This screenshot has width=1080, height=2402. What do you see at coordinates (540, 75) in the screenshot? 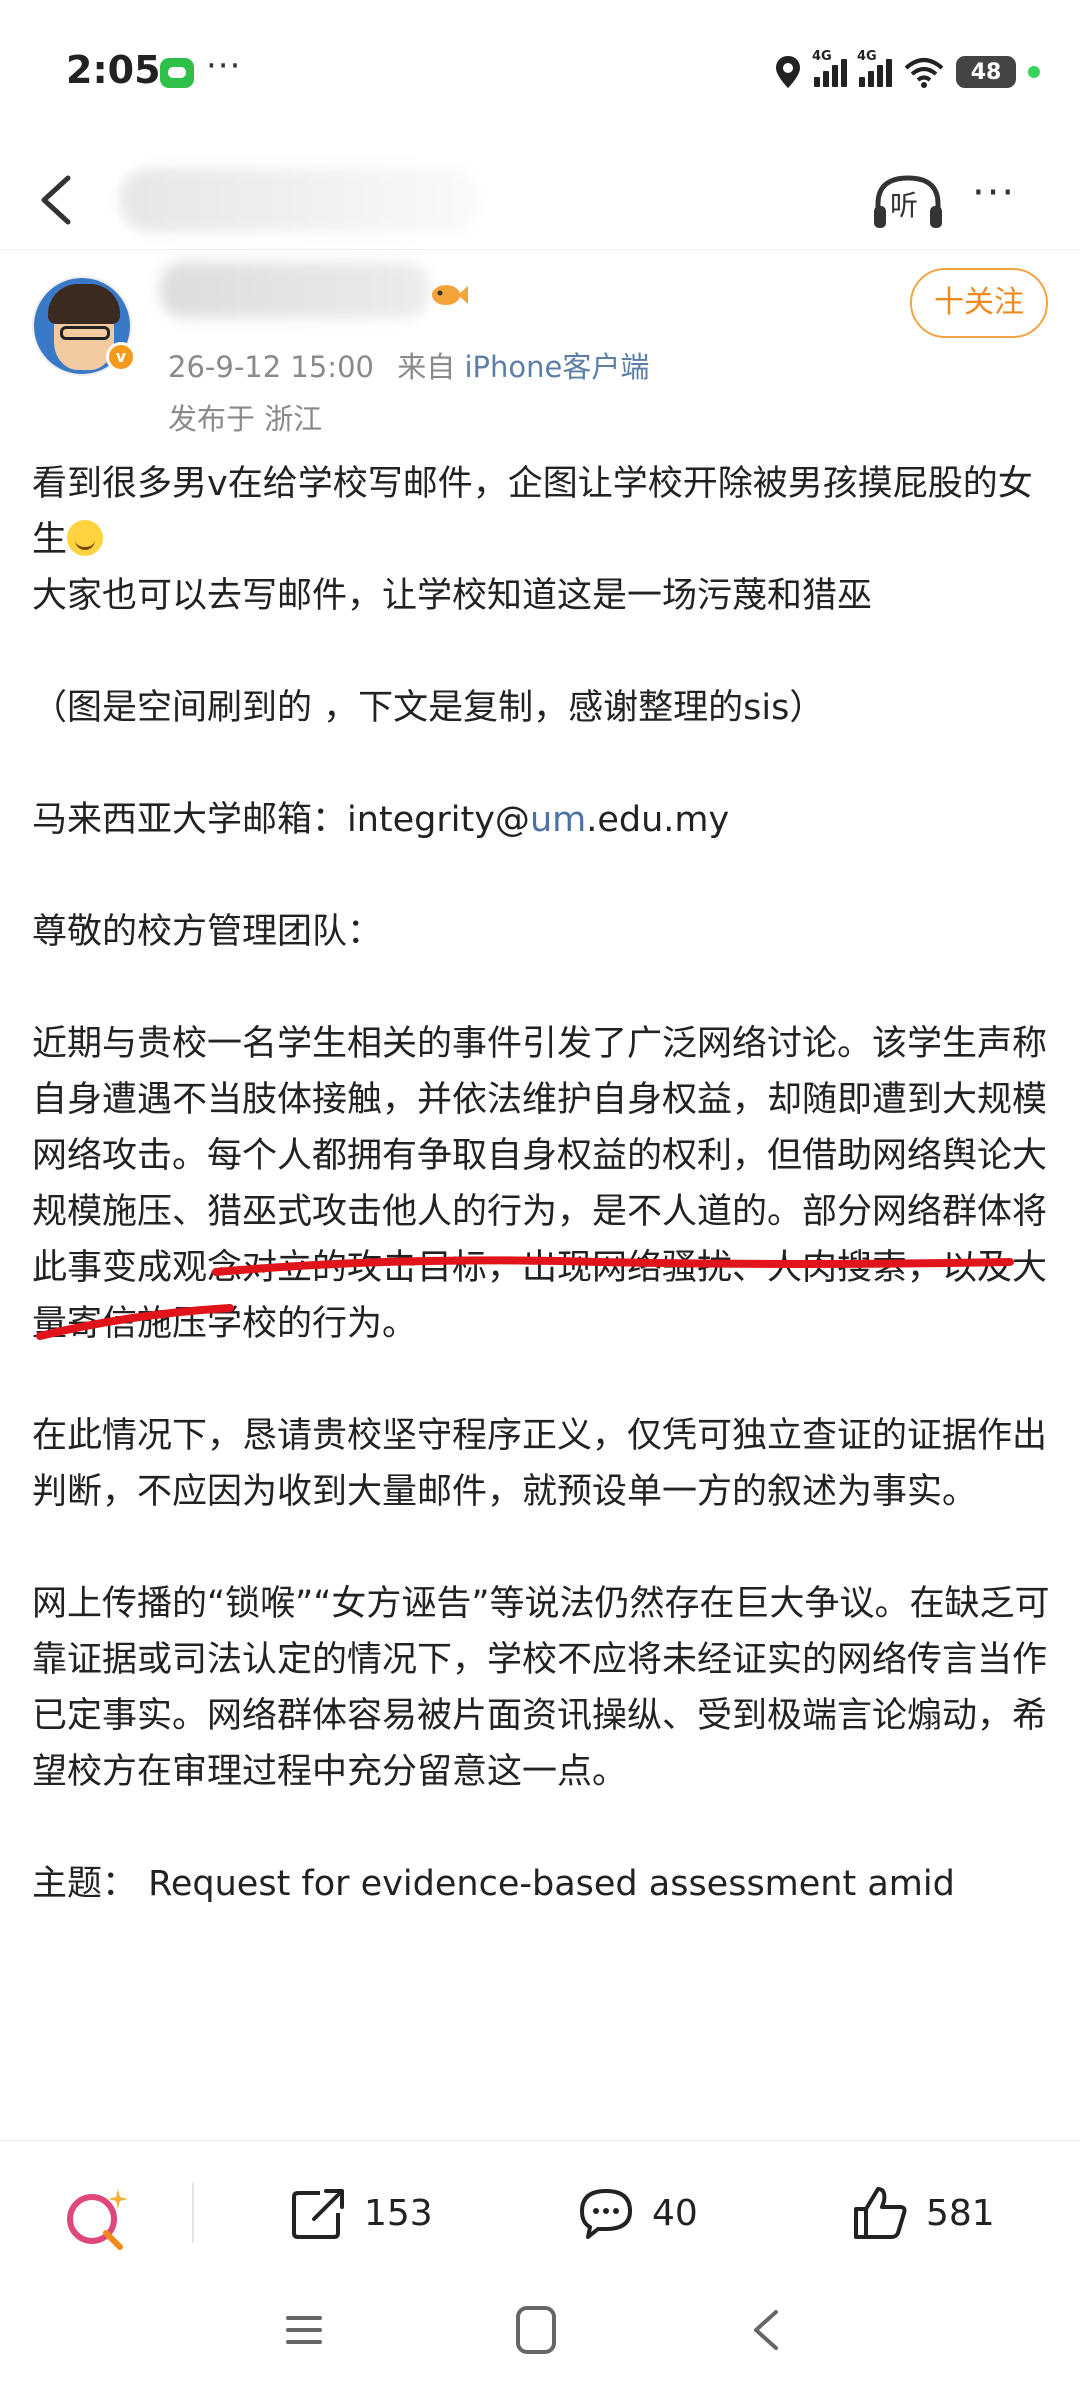
I see `status-bar: 2:05 ··· 4G 4G 48` at bounding box center [540, 75].